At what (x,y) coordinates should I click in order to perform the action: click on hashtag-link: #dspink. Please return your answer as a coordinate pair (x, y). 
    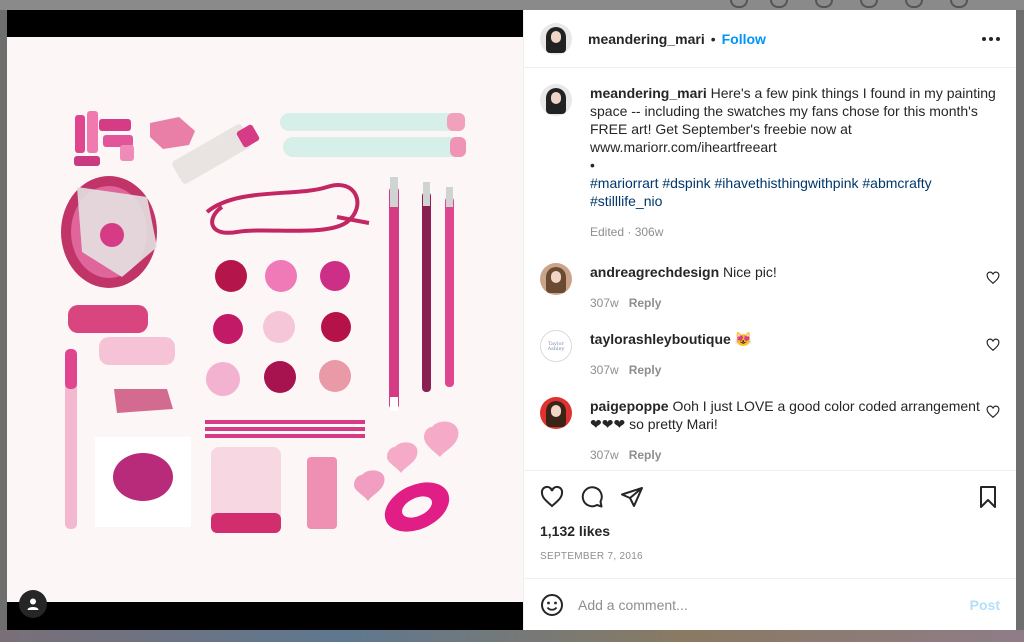
    Looking at the image, I should click on (686, 183).